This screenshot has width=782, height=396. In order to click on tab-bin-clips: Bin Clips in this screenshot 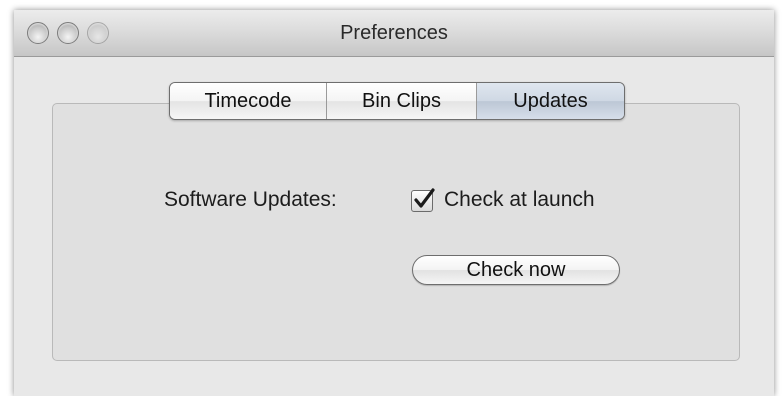, I will do `click(402, 101)`.